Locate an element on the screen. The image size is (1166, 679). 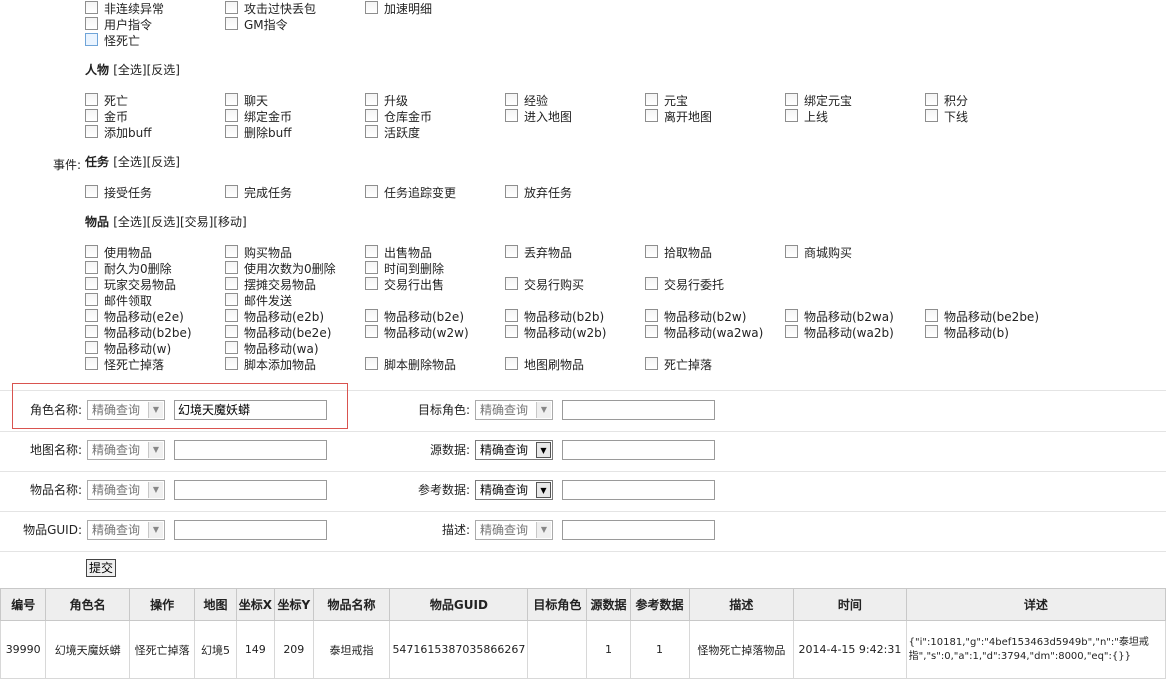
checkbox-user-command is located at coordinates (91, 23).